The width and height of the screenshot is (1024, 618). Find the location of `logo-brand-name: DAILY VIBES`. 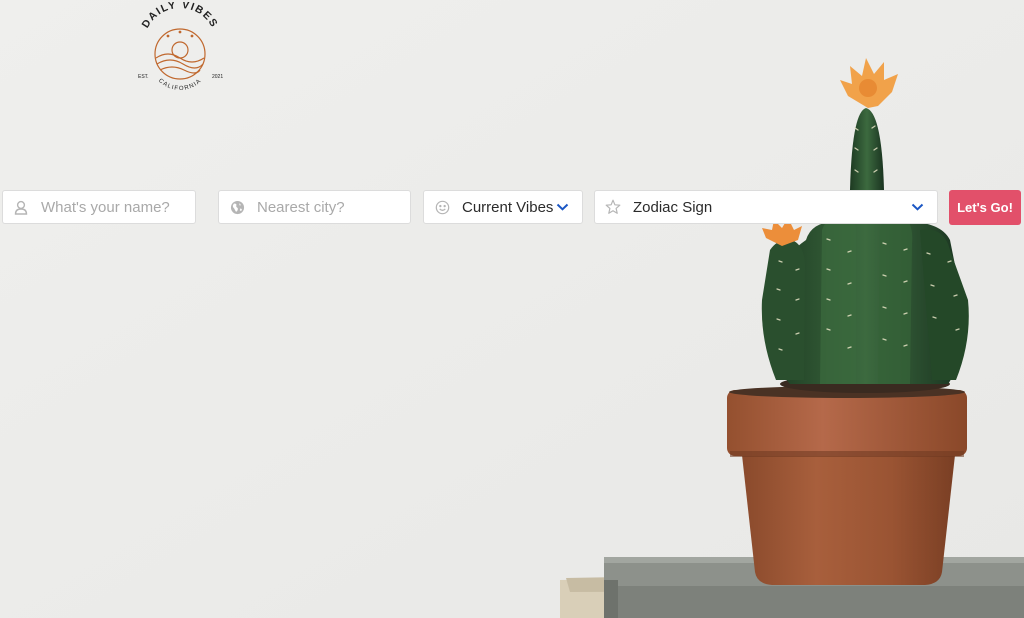

logo-brand-name: DAILY VIBES is located at coordinates (179, 15).